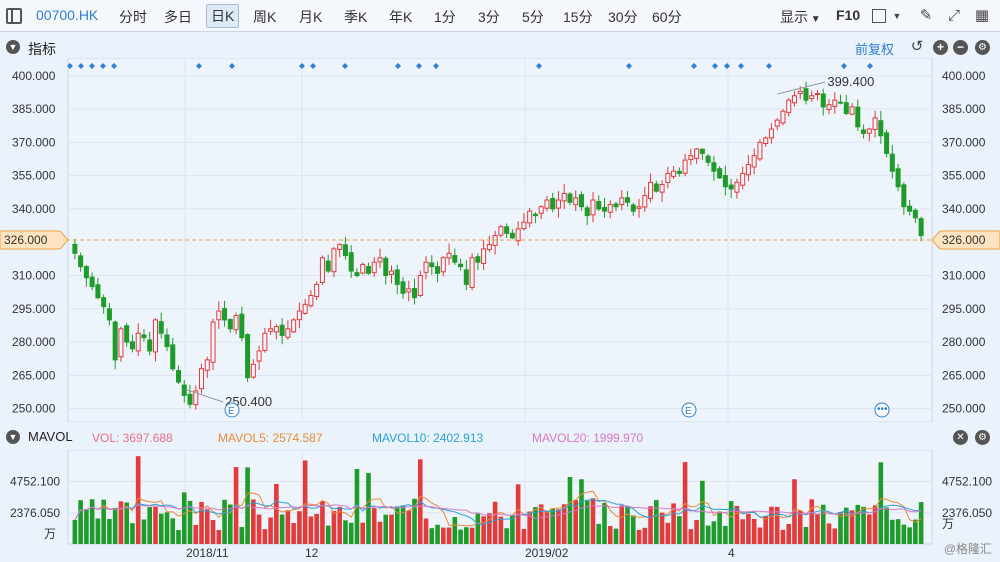 This screenshot has width=1000, height=562. I want to click on period-tab-monthly: 月K, so click(310, 17).